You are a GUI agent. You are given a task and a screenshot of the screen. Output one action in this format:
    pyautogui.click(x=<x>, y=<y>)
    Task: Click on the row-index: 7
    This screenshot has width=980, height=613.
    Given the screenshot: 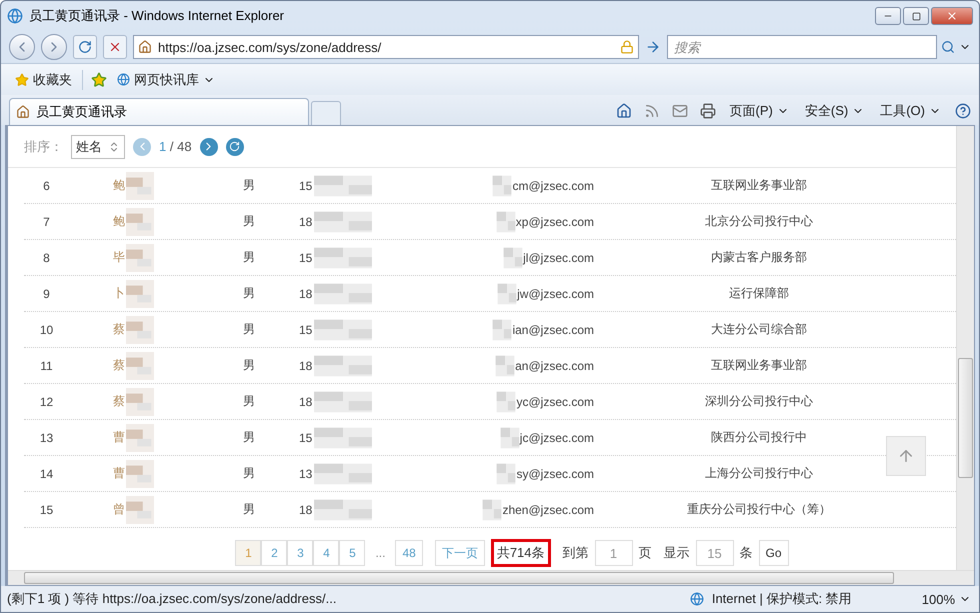 What is the action you would take?
    pyautogui.click(x=46, y=221)
    